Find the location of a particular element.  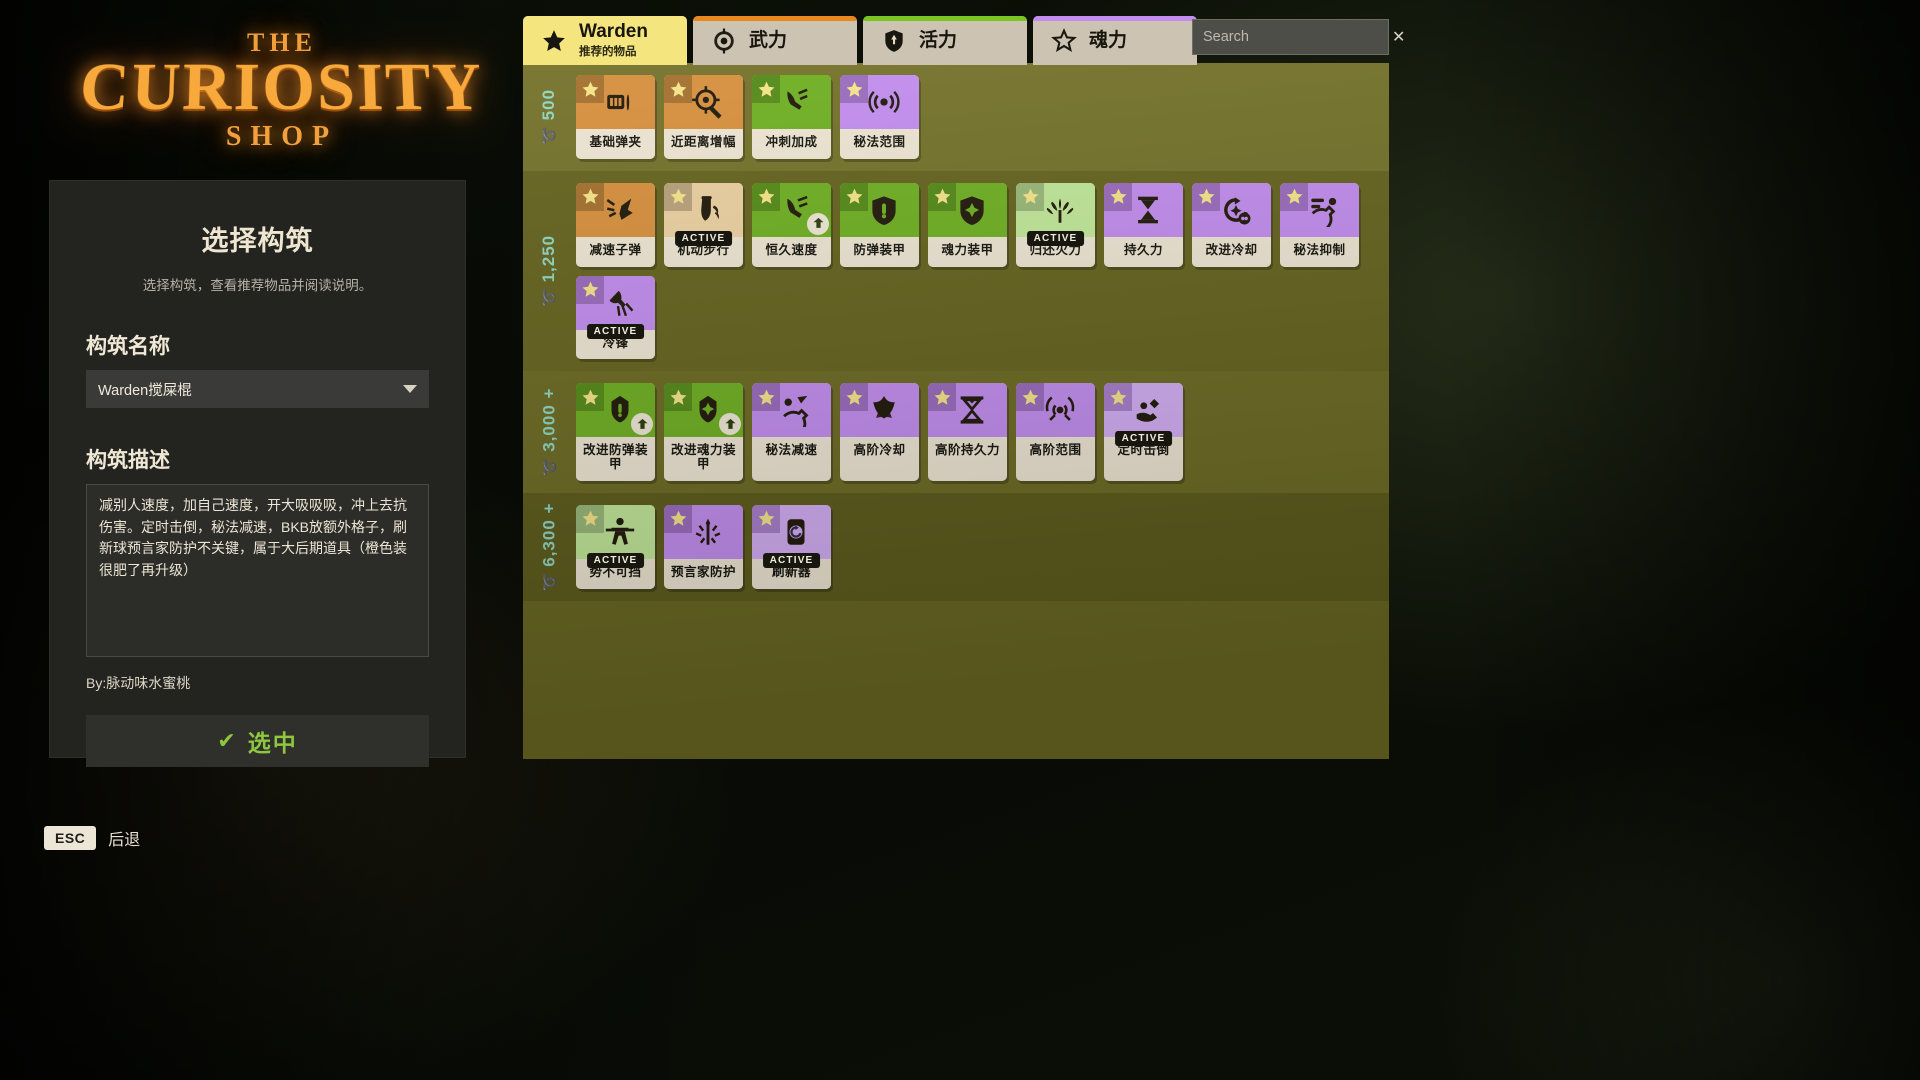

item-card: 秘法抑制 is located at coordinates (1319, 224).